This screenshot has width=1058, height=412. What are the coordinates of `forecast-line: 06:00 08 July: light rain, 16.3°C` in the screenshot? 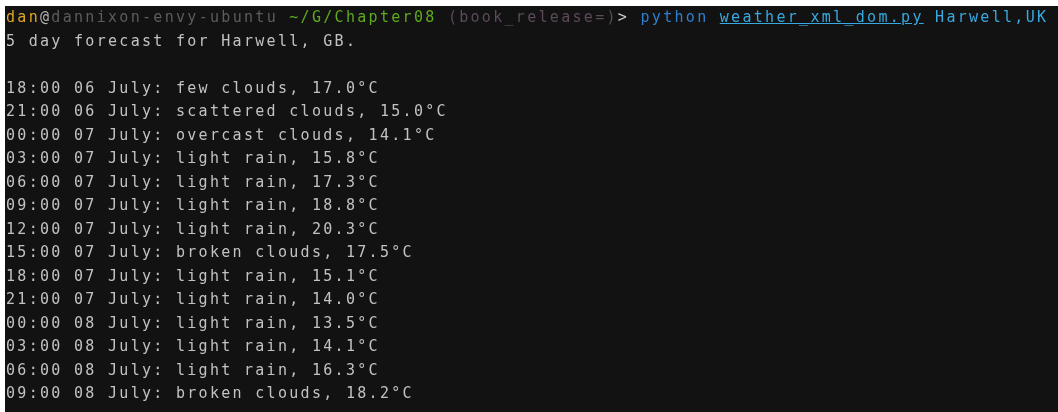 It's located at (193, 370).